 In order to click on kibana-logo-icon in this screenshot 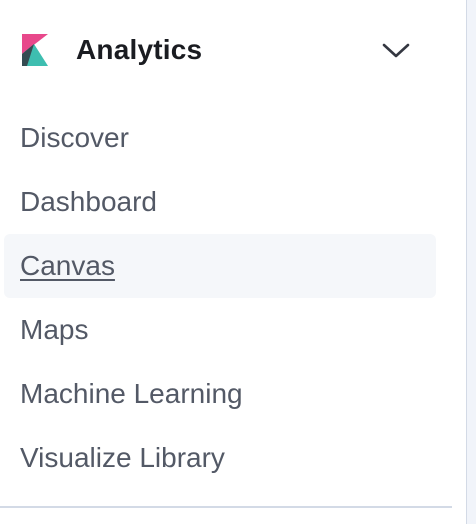, I will do `click(35, 50)`.